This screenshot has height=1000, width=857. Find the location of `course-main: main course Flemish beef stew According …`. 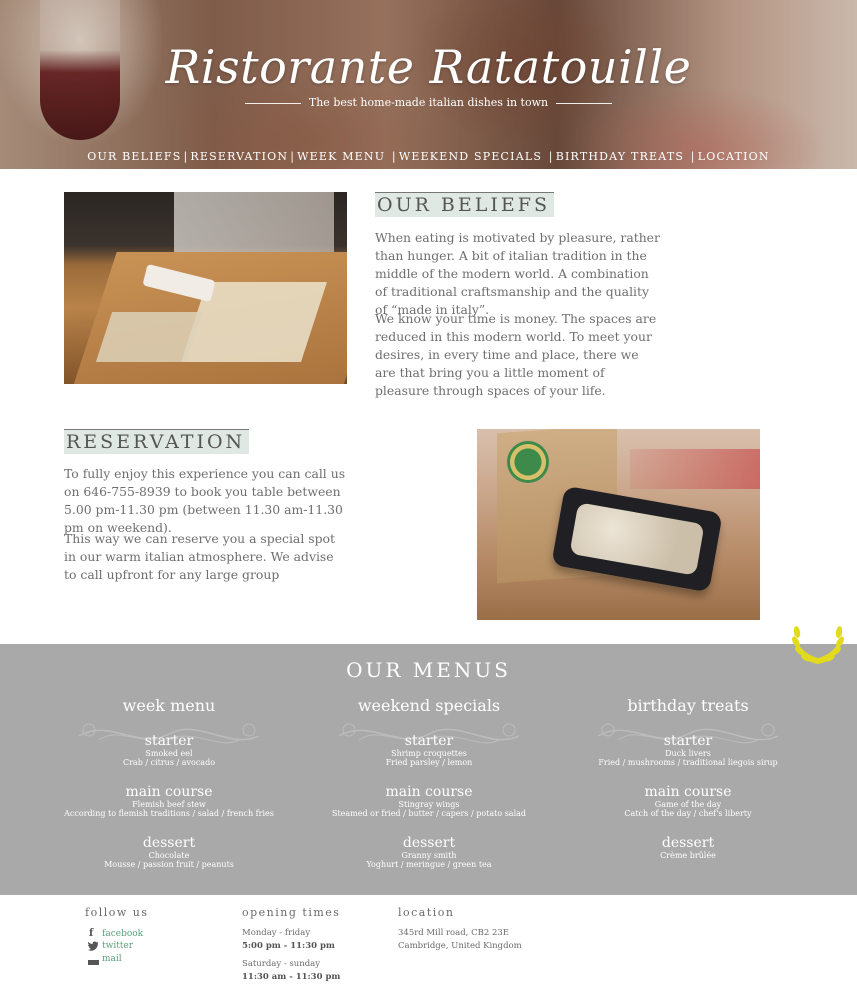

course-main: main course Flemish beef stew According … is located at coordinates (169, 801).